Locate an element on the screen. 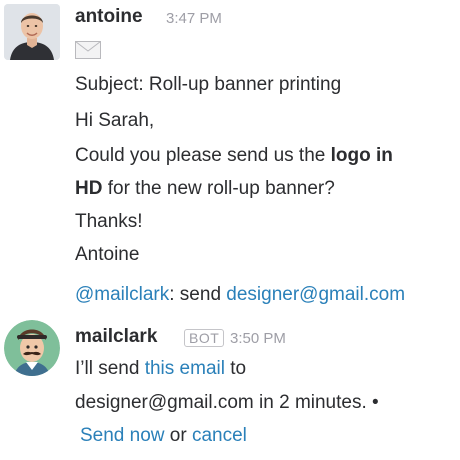  body-text: Could you please send us the is located at coordinates (203, 155).